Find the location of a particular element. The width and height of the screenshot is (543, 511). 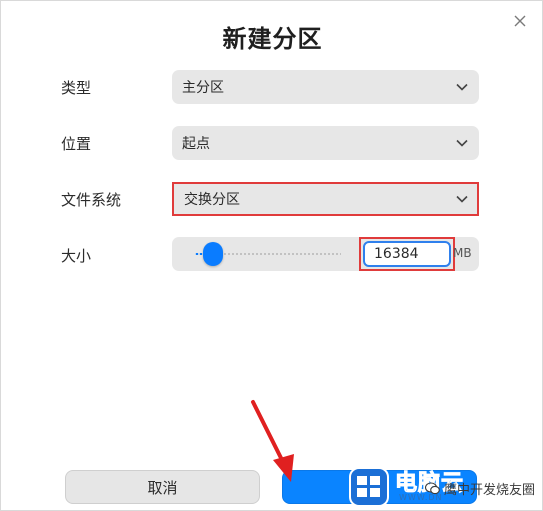

position-select: 起点 is located at coordinates (325, 143).